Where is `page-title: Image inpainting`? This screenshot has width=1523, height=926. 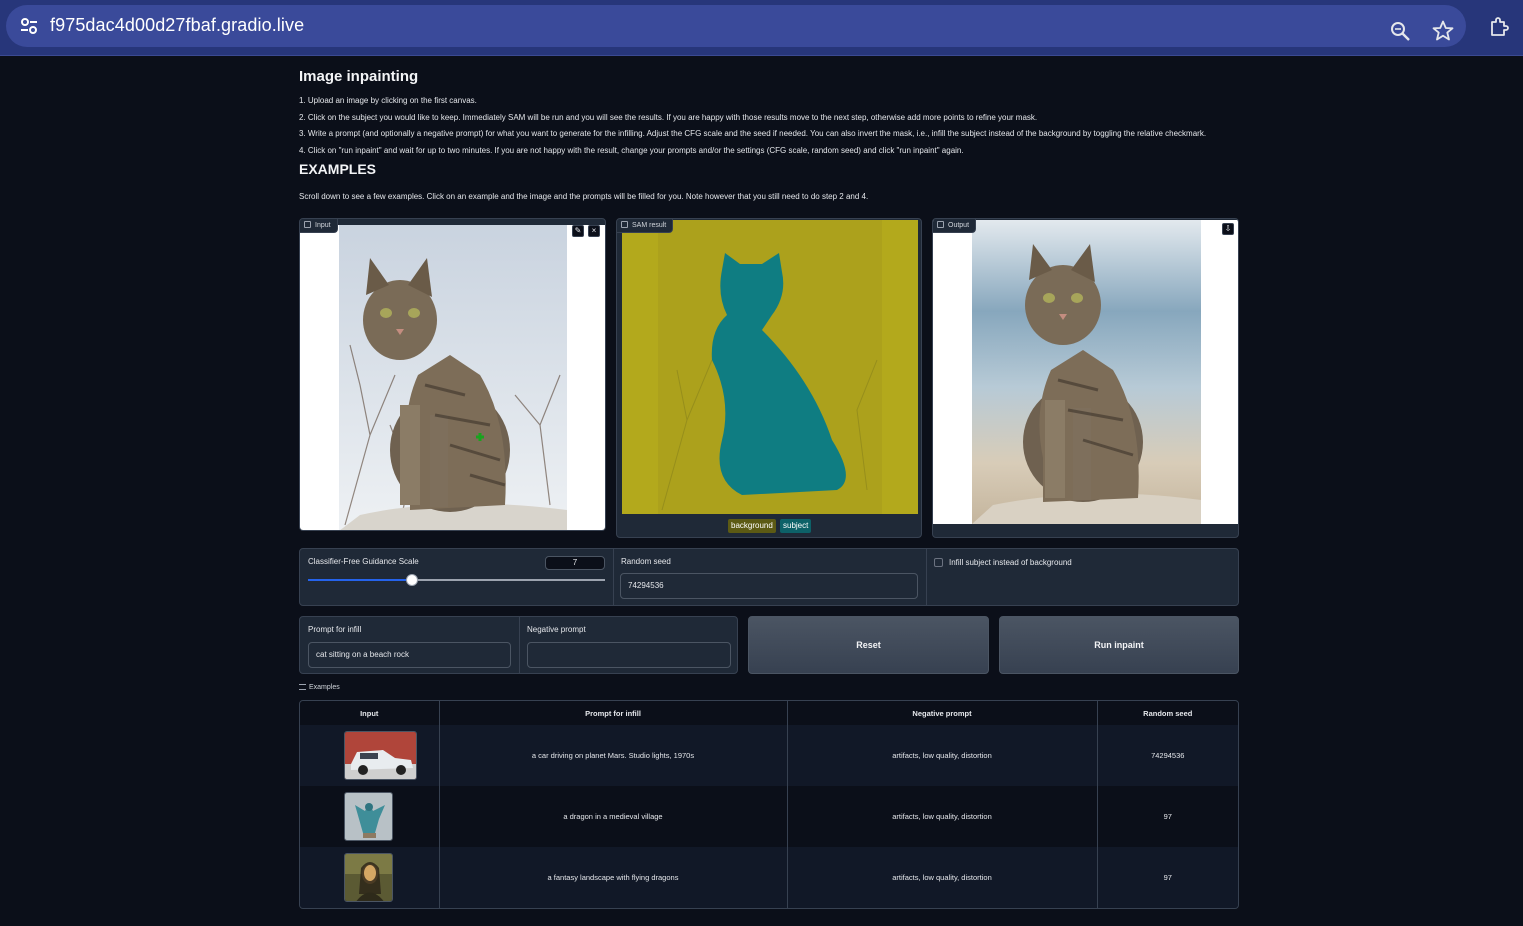 page-title: Image inpainting is located at coordinates (359, 76).